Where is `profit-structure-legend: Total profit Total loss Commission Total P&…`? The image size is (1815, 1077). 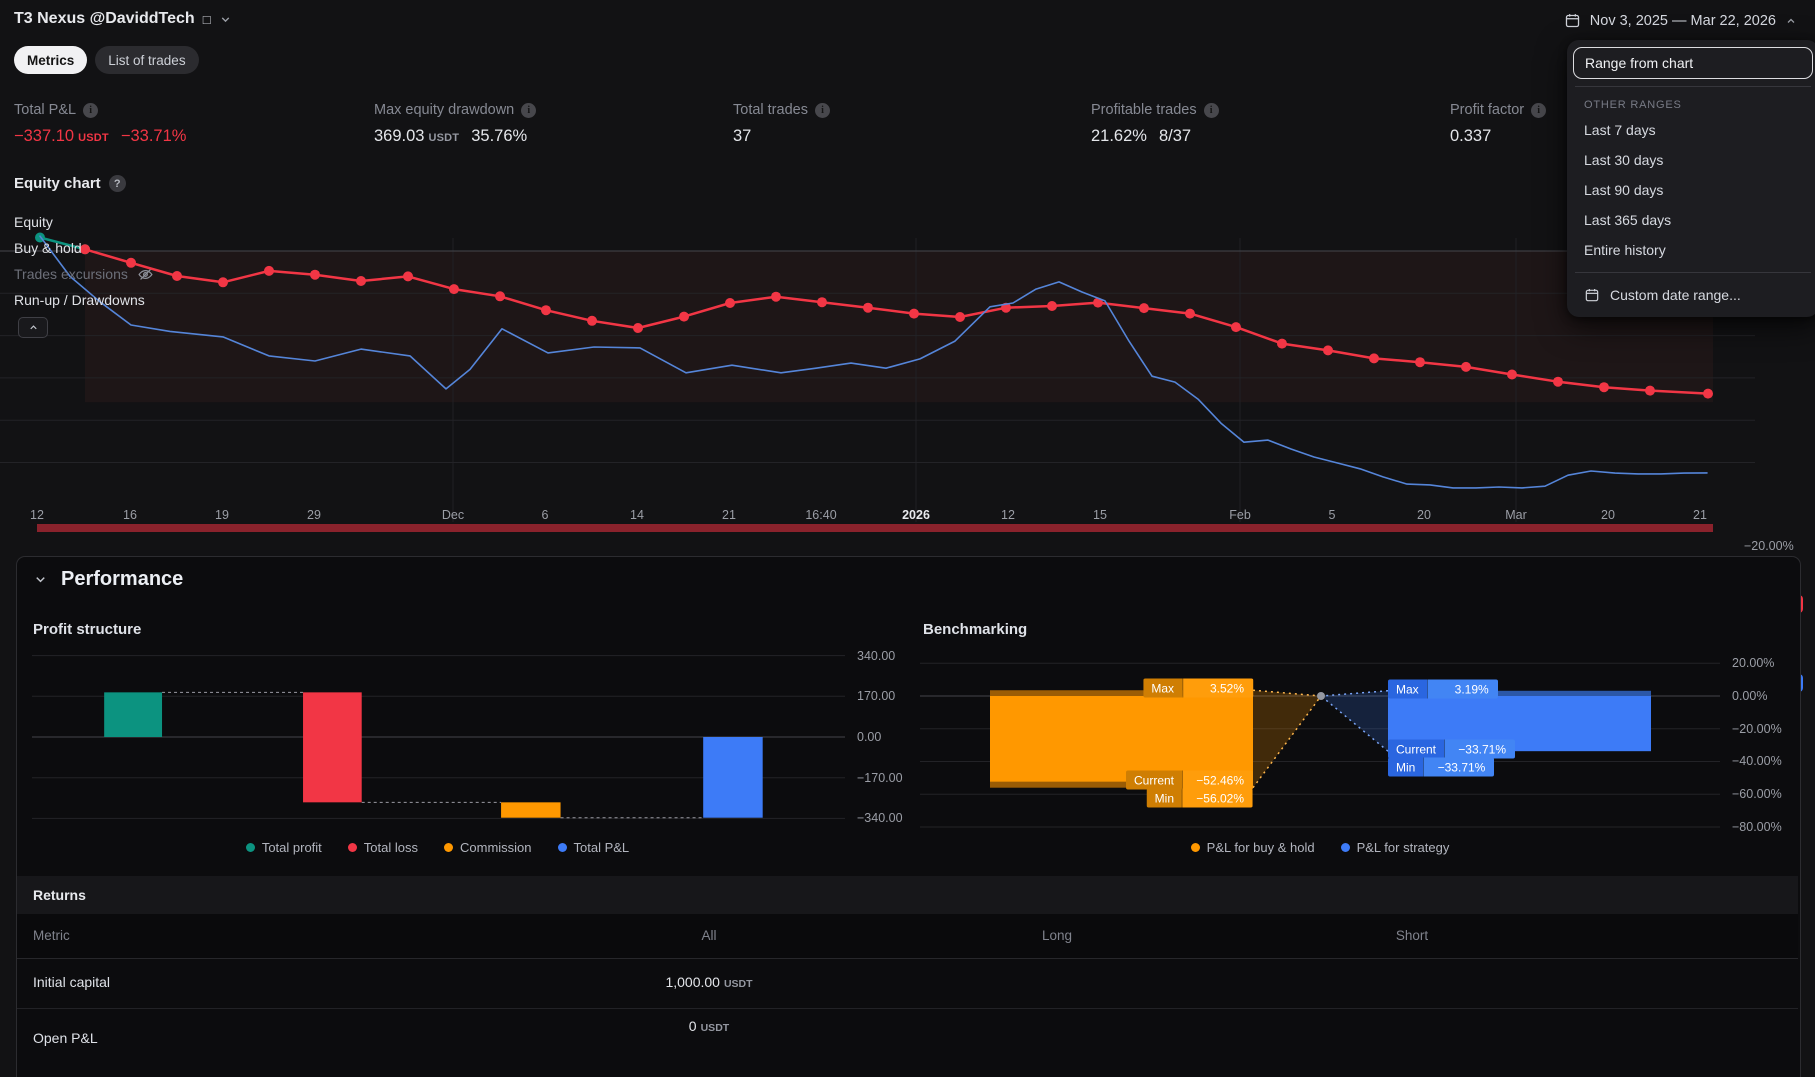
profit-structure-legend: Total profit Total loss Commission Total P&… is located at coordinates (437, 847).